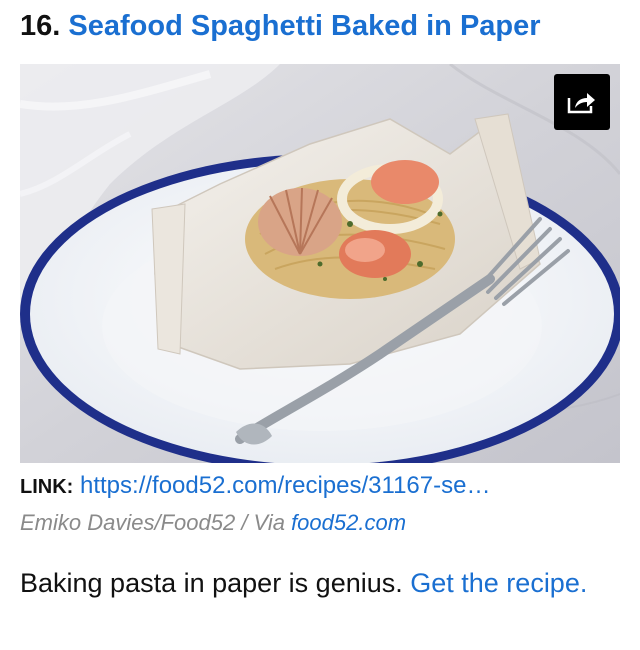 This screenshot has height=650, width=640. I want to click on item-heading: 16. Seafood Spaghetti Baked in Paper, so click(320, 26).